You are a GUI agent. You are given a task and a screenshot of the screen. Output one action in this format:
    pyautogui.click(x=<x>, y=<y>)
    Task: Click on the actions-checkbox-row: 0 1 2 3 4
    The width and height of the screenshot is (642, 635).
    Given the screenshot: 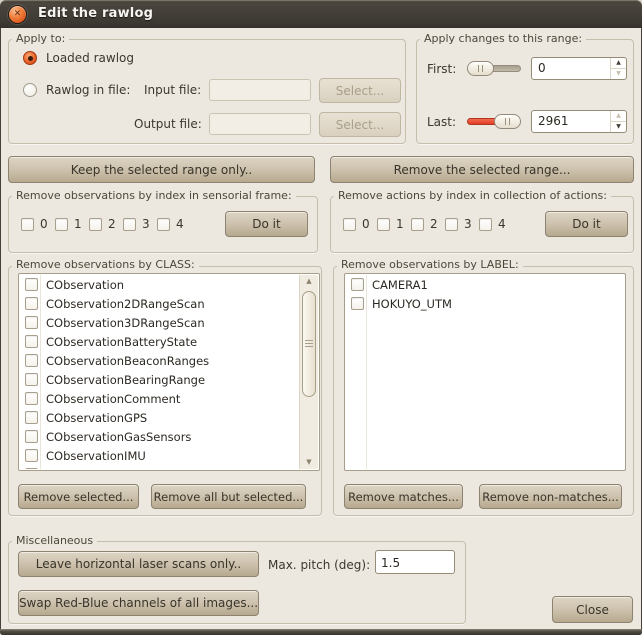 What is the action you would take?
    pyautogui.click(x=428, y=224)
    